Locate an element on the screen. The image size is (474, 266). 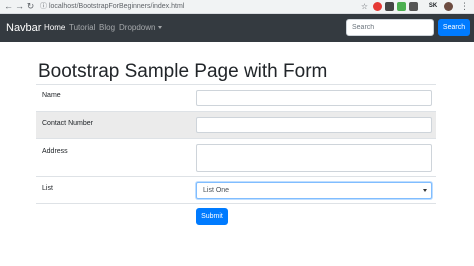
nav-dropdown-label: Dropdown is located at coordinates (137, 27).